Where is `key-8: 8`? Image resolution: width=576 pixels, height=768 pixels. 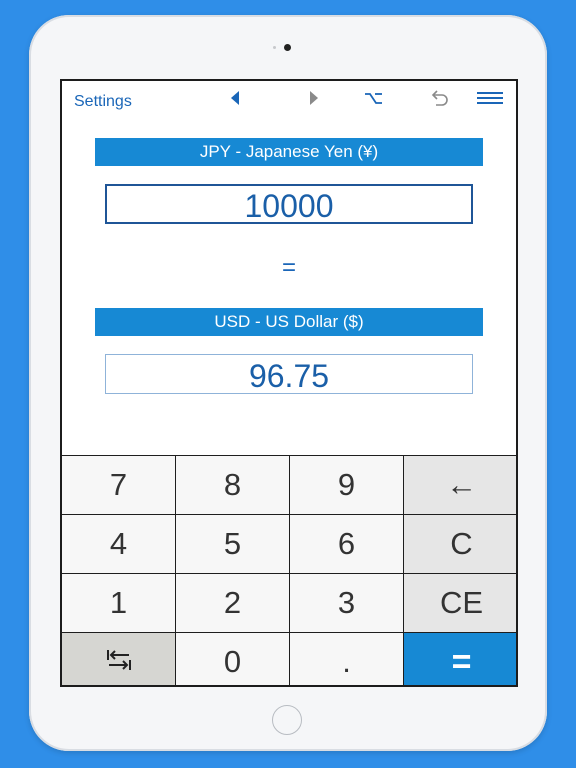 key-8: 8 is located at coordinates (232, 485).